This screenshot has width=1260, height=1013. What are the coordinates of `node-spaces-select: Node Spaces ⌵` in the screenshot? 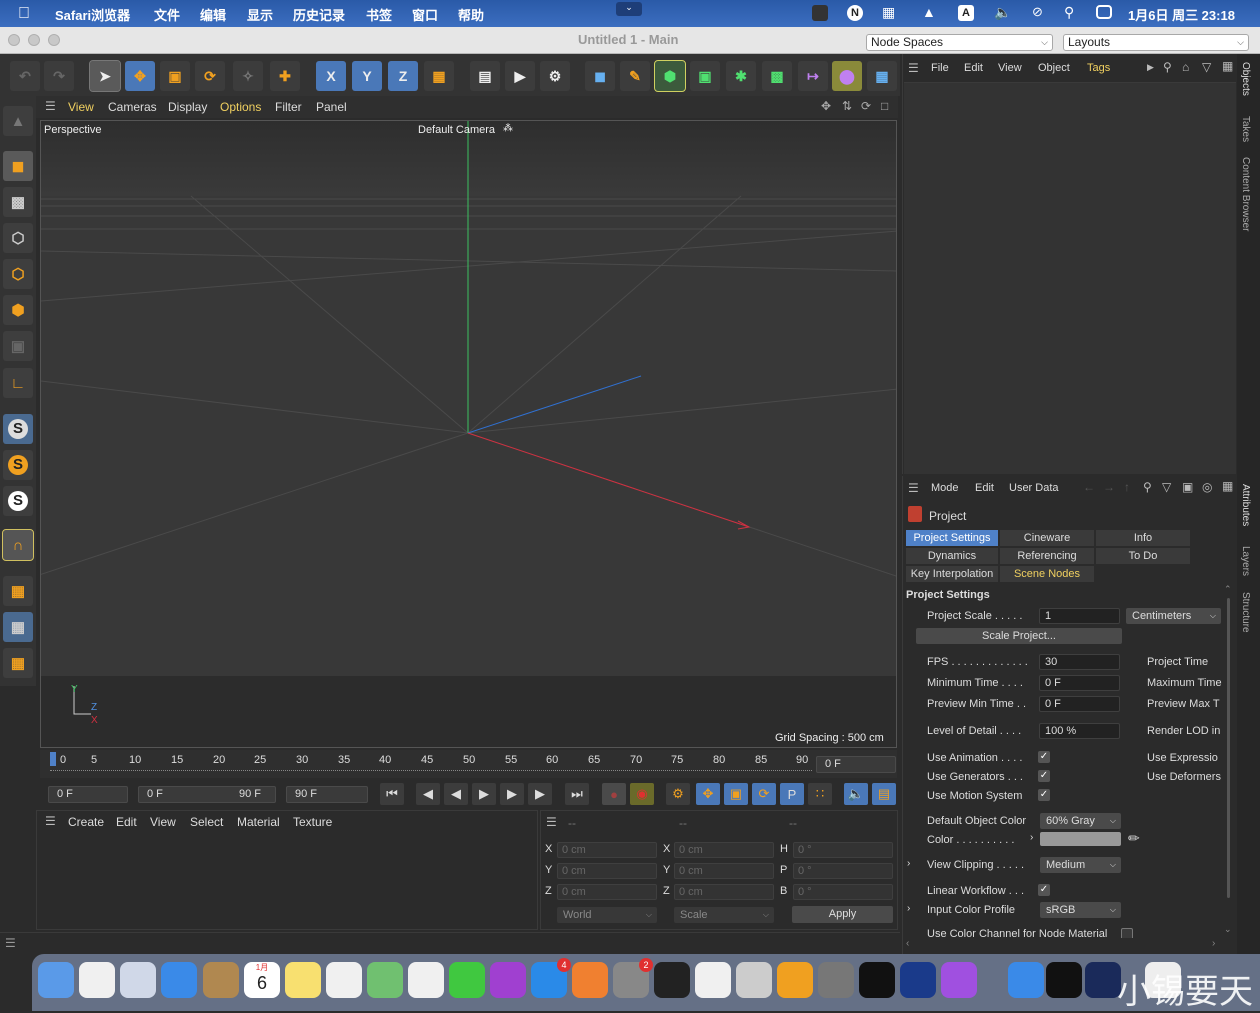 It's located at (959, 42).